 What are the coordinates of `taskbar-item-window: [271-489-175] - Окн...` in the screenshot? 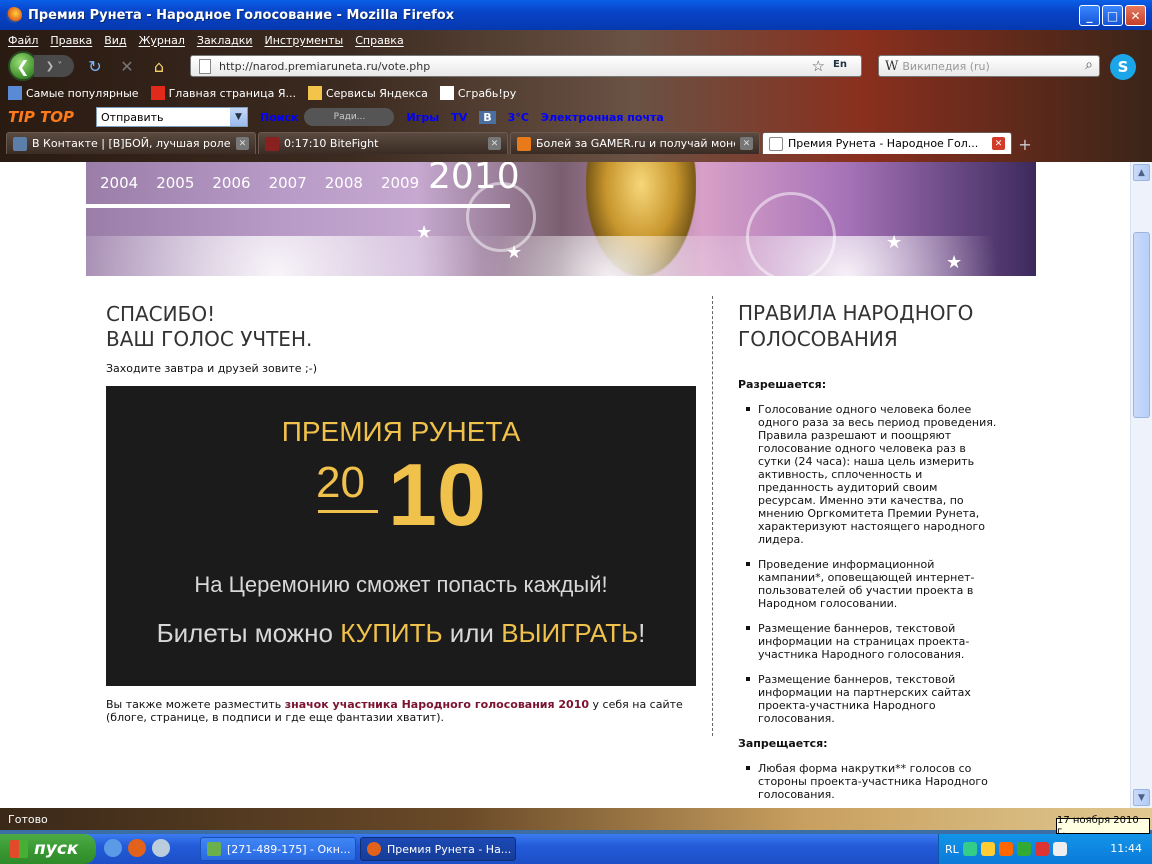 It's located at (278, 849).